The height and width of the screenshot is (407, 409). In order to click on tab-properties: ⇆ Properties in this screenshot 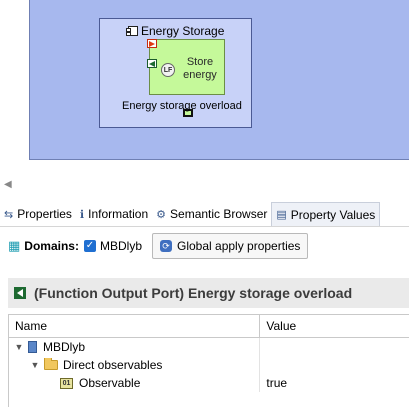, I will do `click(38, 214)`.